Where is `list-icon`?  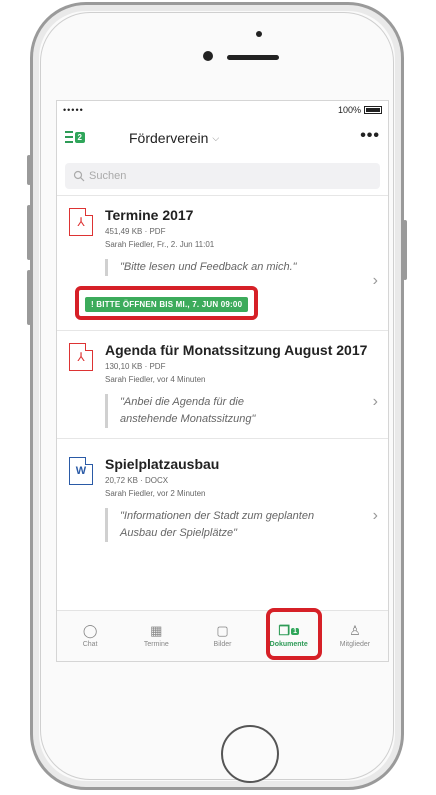
list-icon is located at coordinates (69, 137).